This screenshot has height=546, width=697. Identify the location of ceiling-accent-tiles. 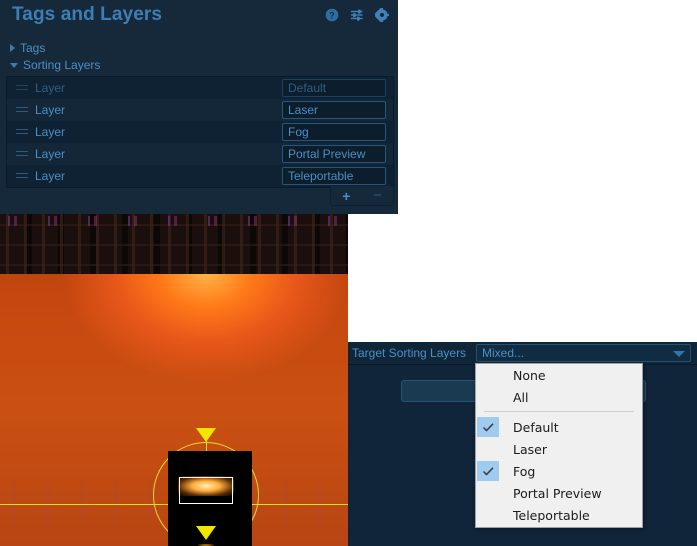
(174, 221).